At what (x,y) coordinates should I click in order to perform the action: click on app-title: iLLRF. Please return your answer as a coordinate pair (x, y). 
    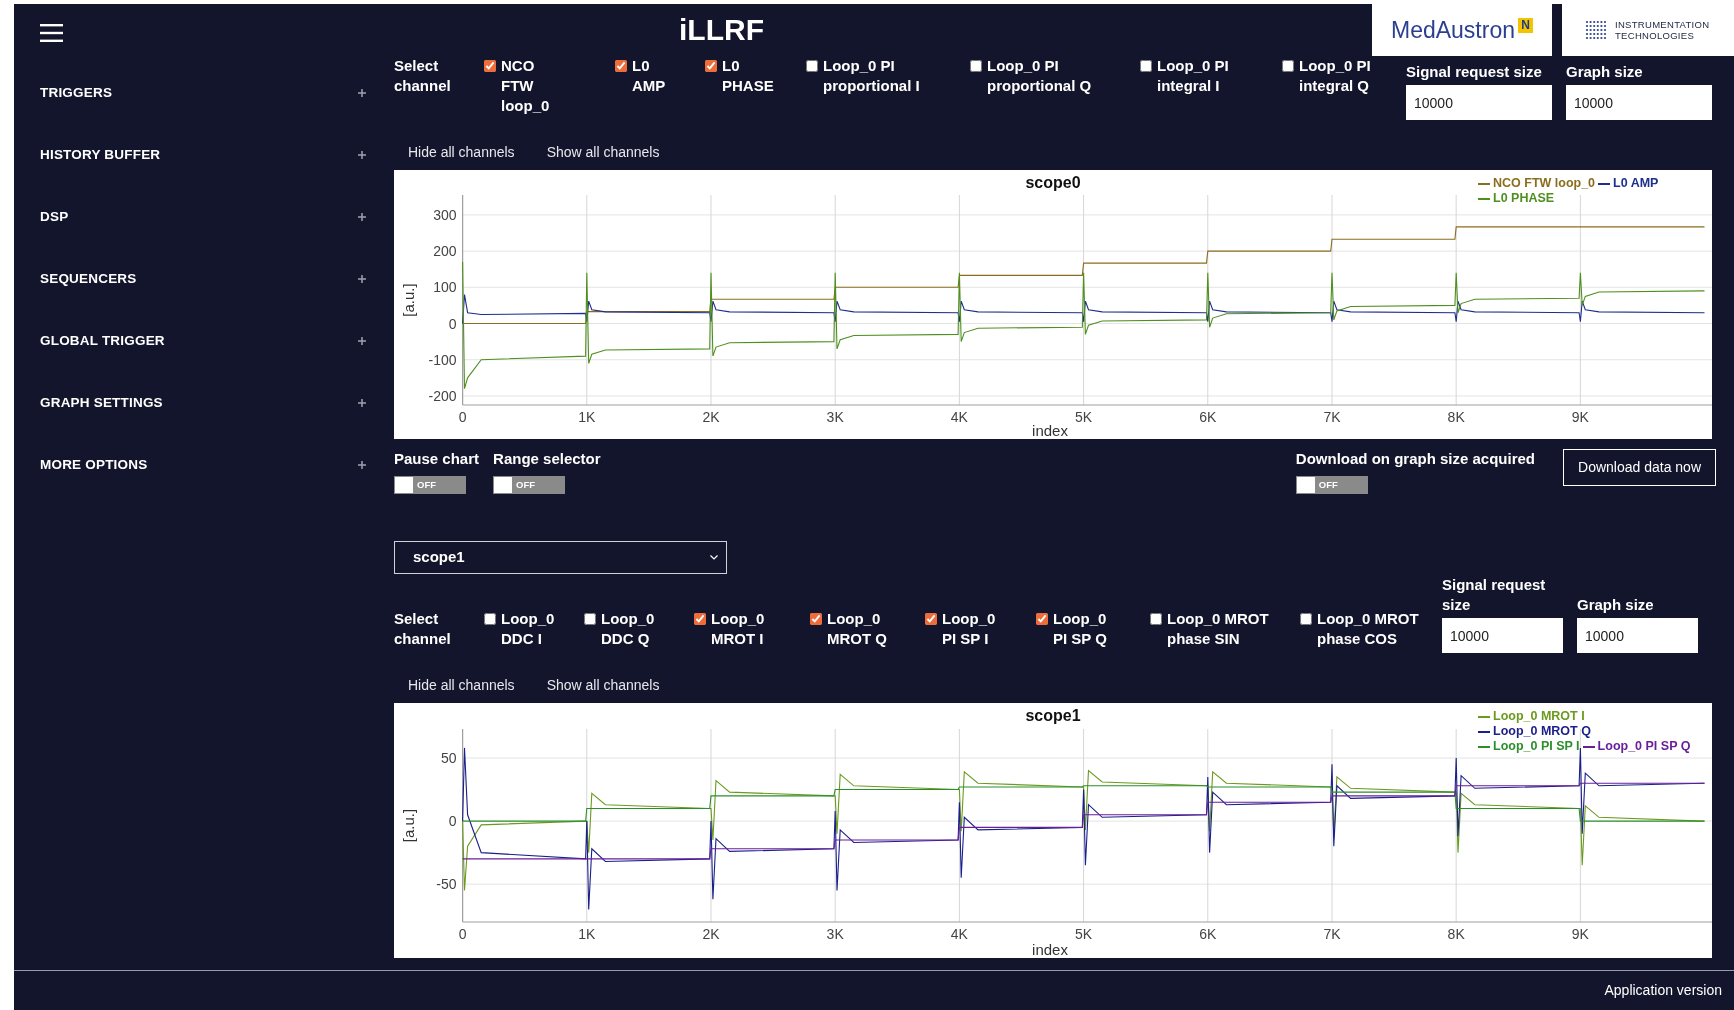
    Looking at the image, I should click on (721, 30).